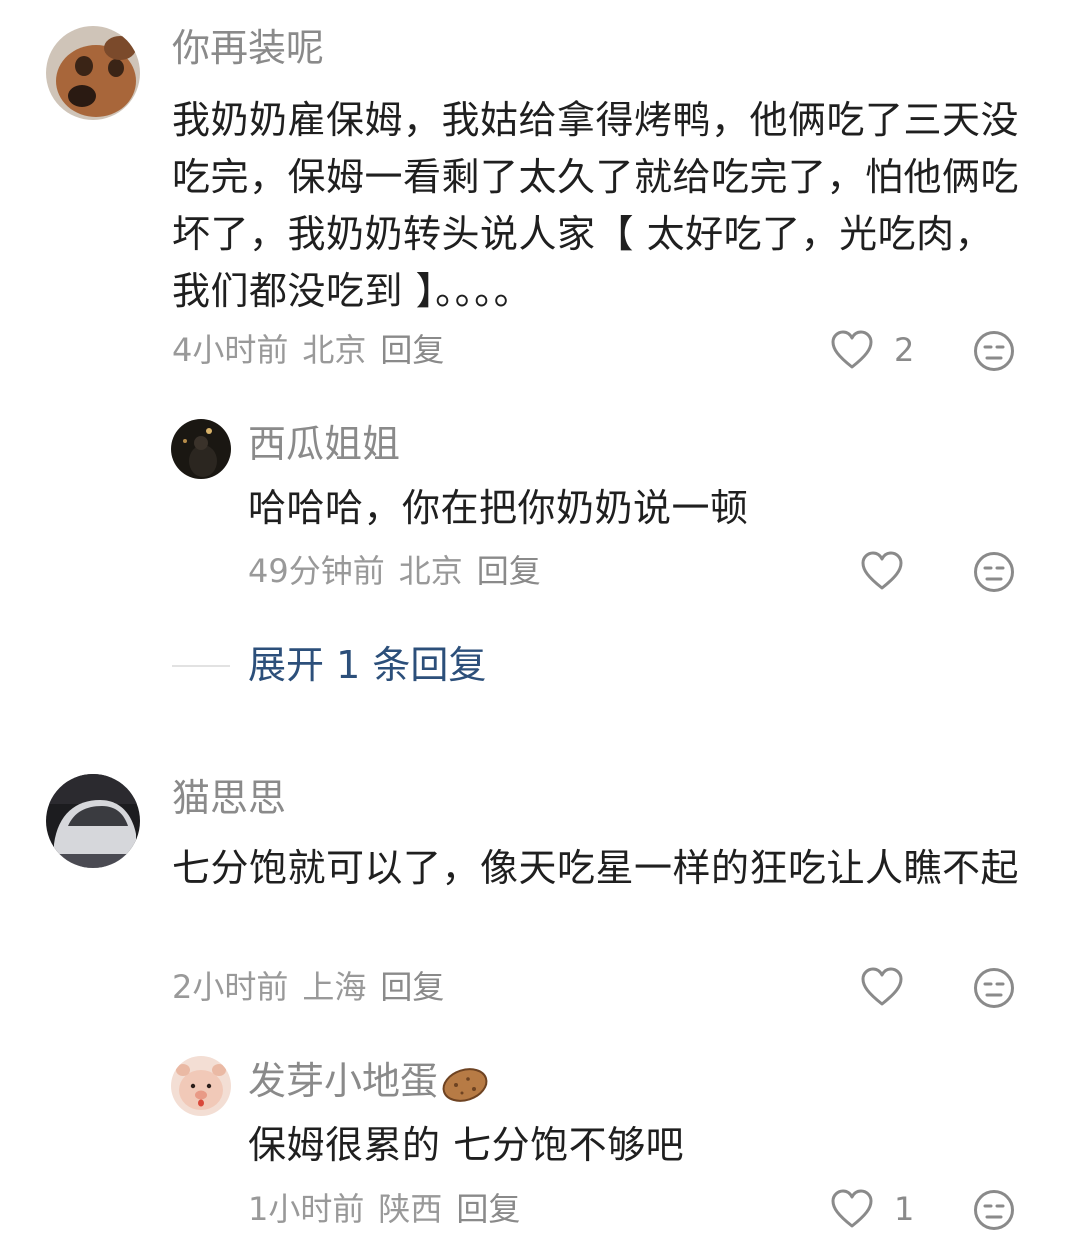 The image size is (1080, 1259). I want to click on like-count: 2, so click(904, 350).